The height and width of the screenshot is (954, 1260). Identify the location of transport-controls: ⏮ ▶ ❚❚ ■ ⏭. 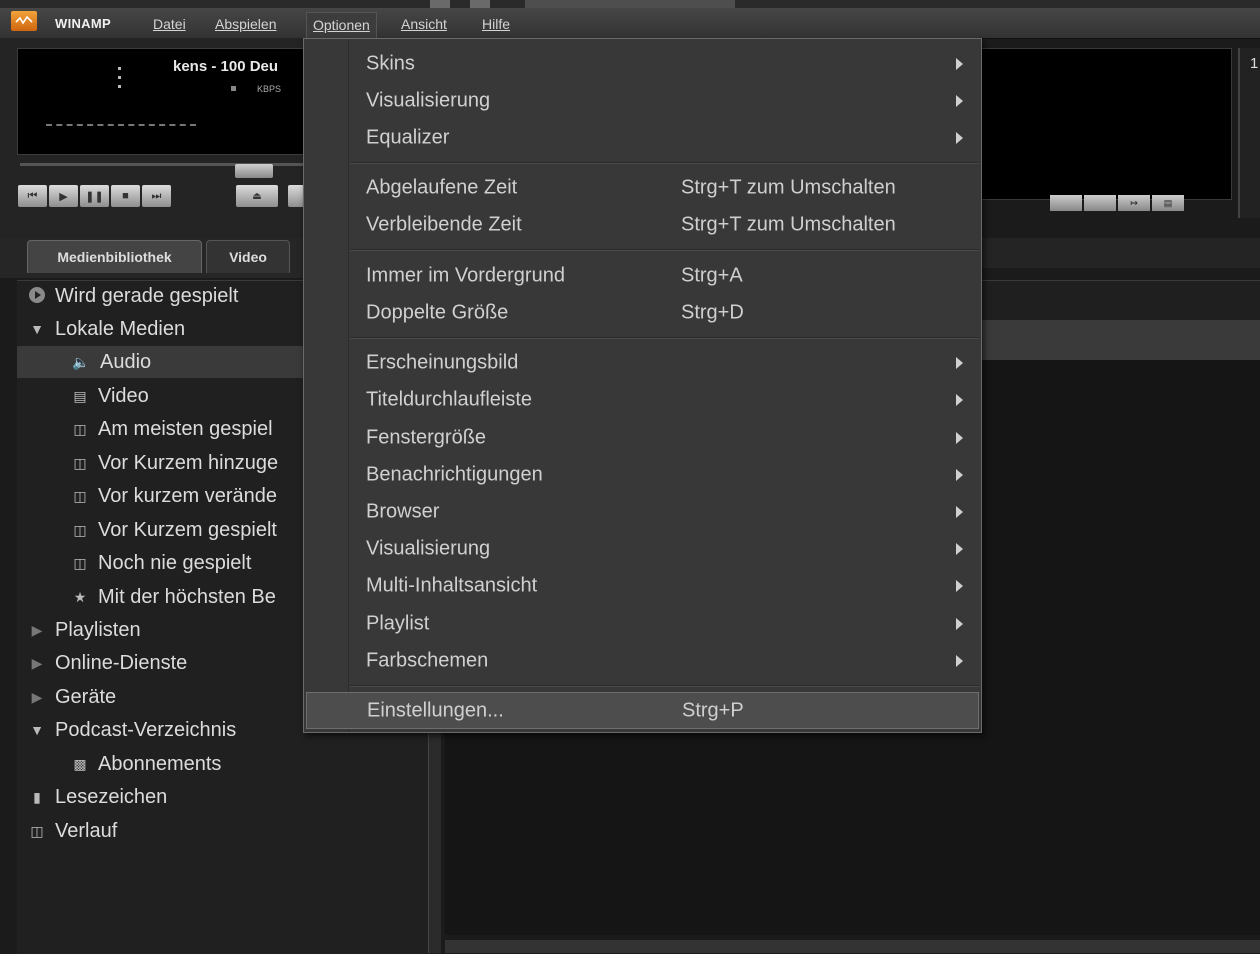
(95, 196).